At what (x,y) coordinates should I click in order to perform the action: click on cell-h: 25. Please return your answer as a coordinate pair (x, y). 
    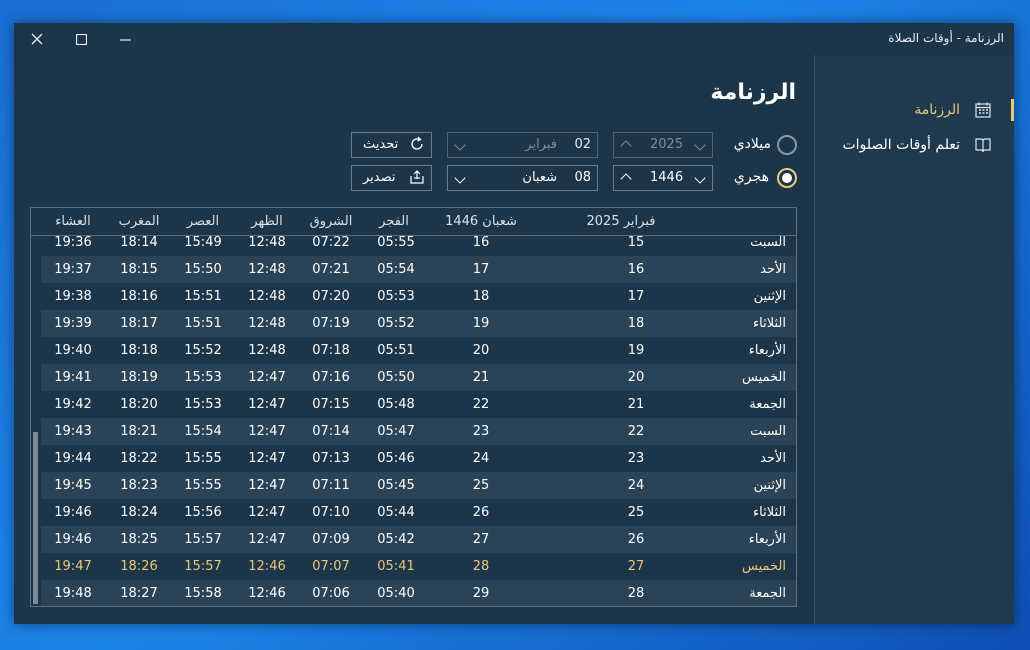
    Looking at the image, I should click on (481, 485).